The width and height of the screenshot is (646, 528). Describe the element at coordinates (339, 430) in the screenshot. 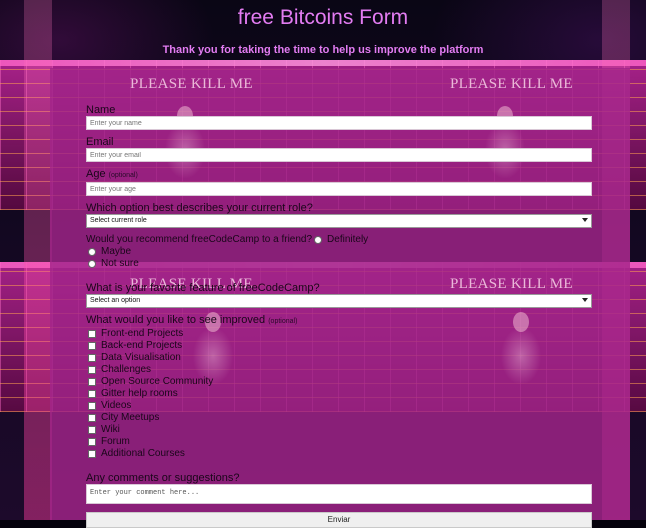

I see `checkbox-option: Wiki` at that location.